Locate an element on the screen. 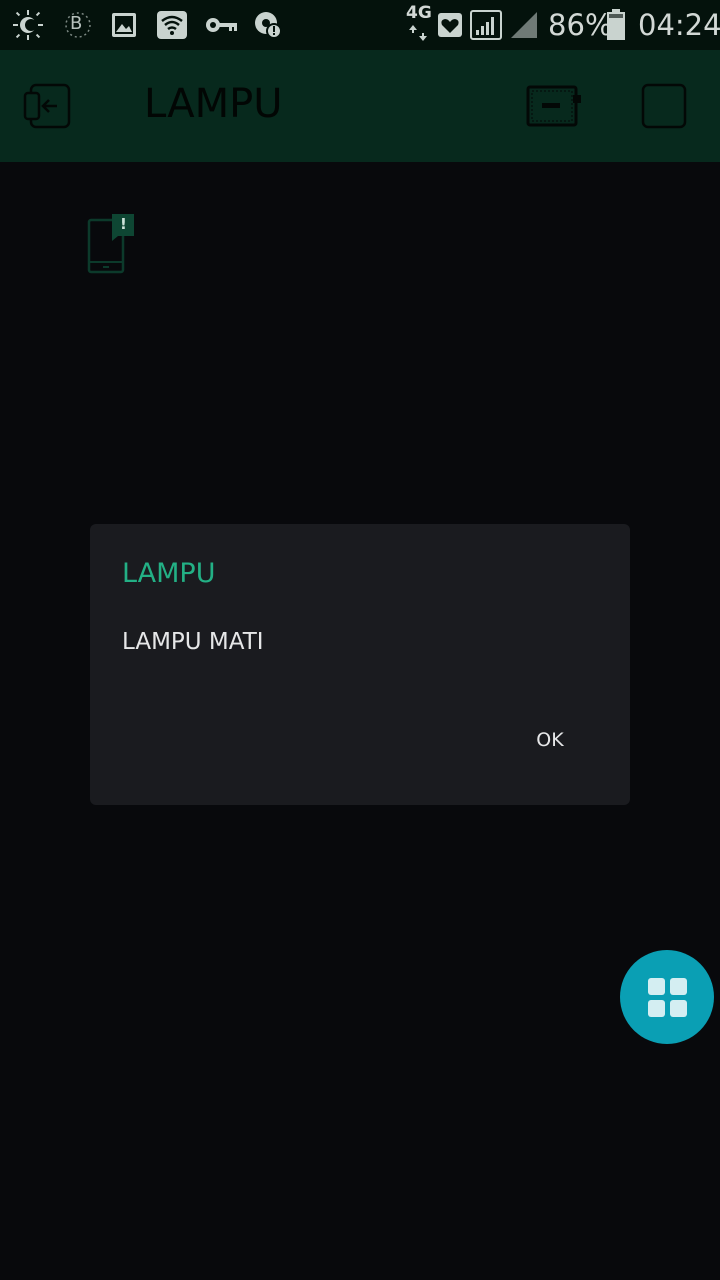 This screenshot has width=720, height=1280. clock: 04:24 is located at coordinates (679, 25).